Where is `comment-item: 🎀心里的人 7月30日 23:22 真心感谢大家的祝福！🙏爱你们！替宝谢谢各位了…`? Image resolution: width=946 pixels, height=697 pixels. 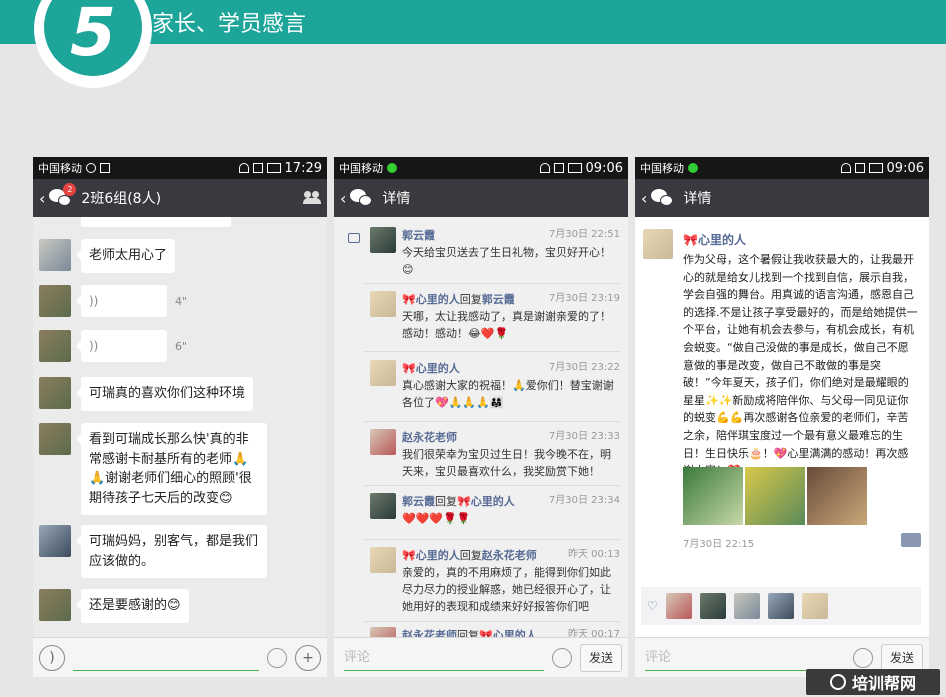
comment-item: 🎀心里的人 7月30日 23:22 真心感谢大家的祝福！🙏爱你们！替宝谢谢各位了… is located at coordinates (481, 385).